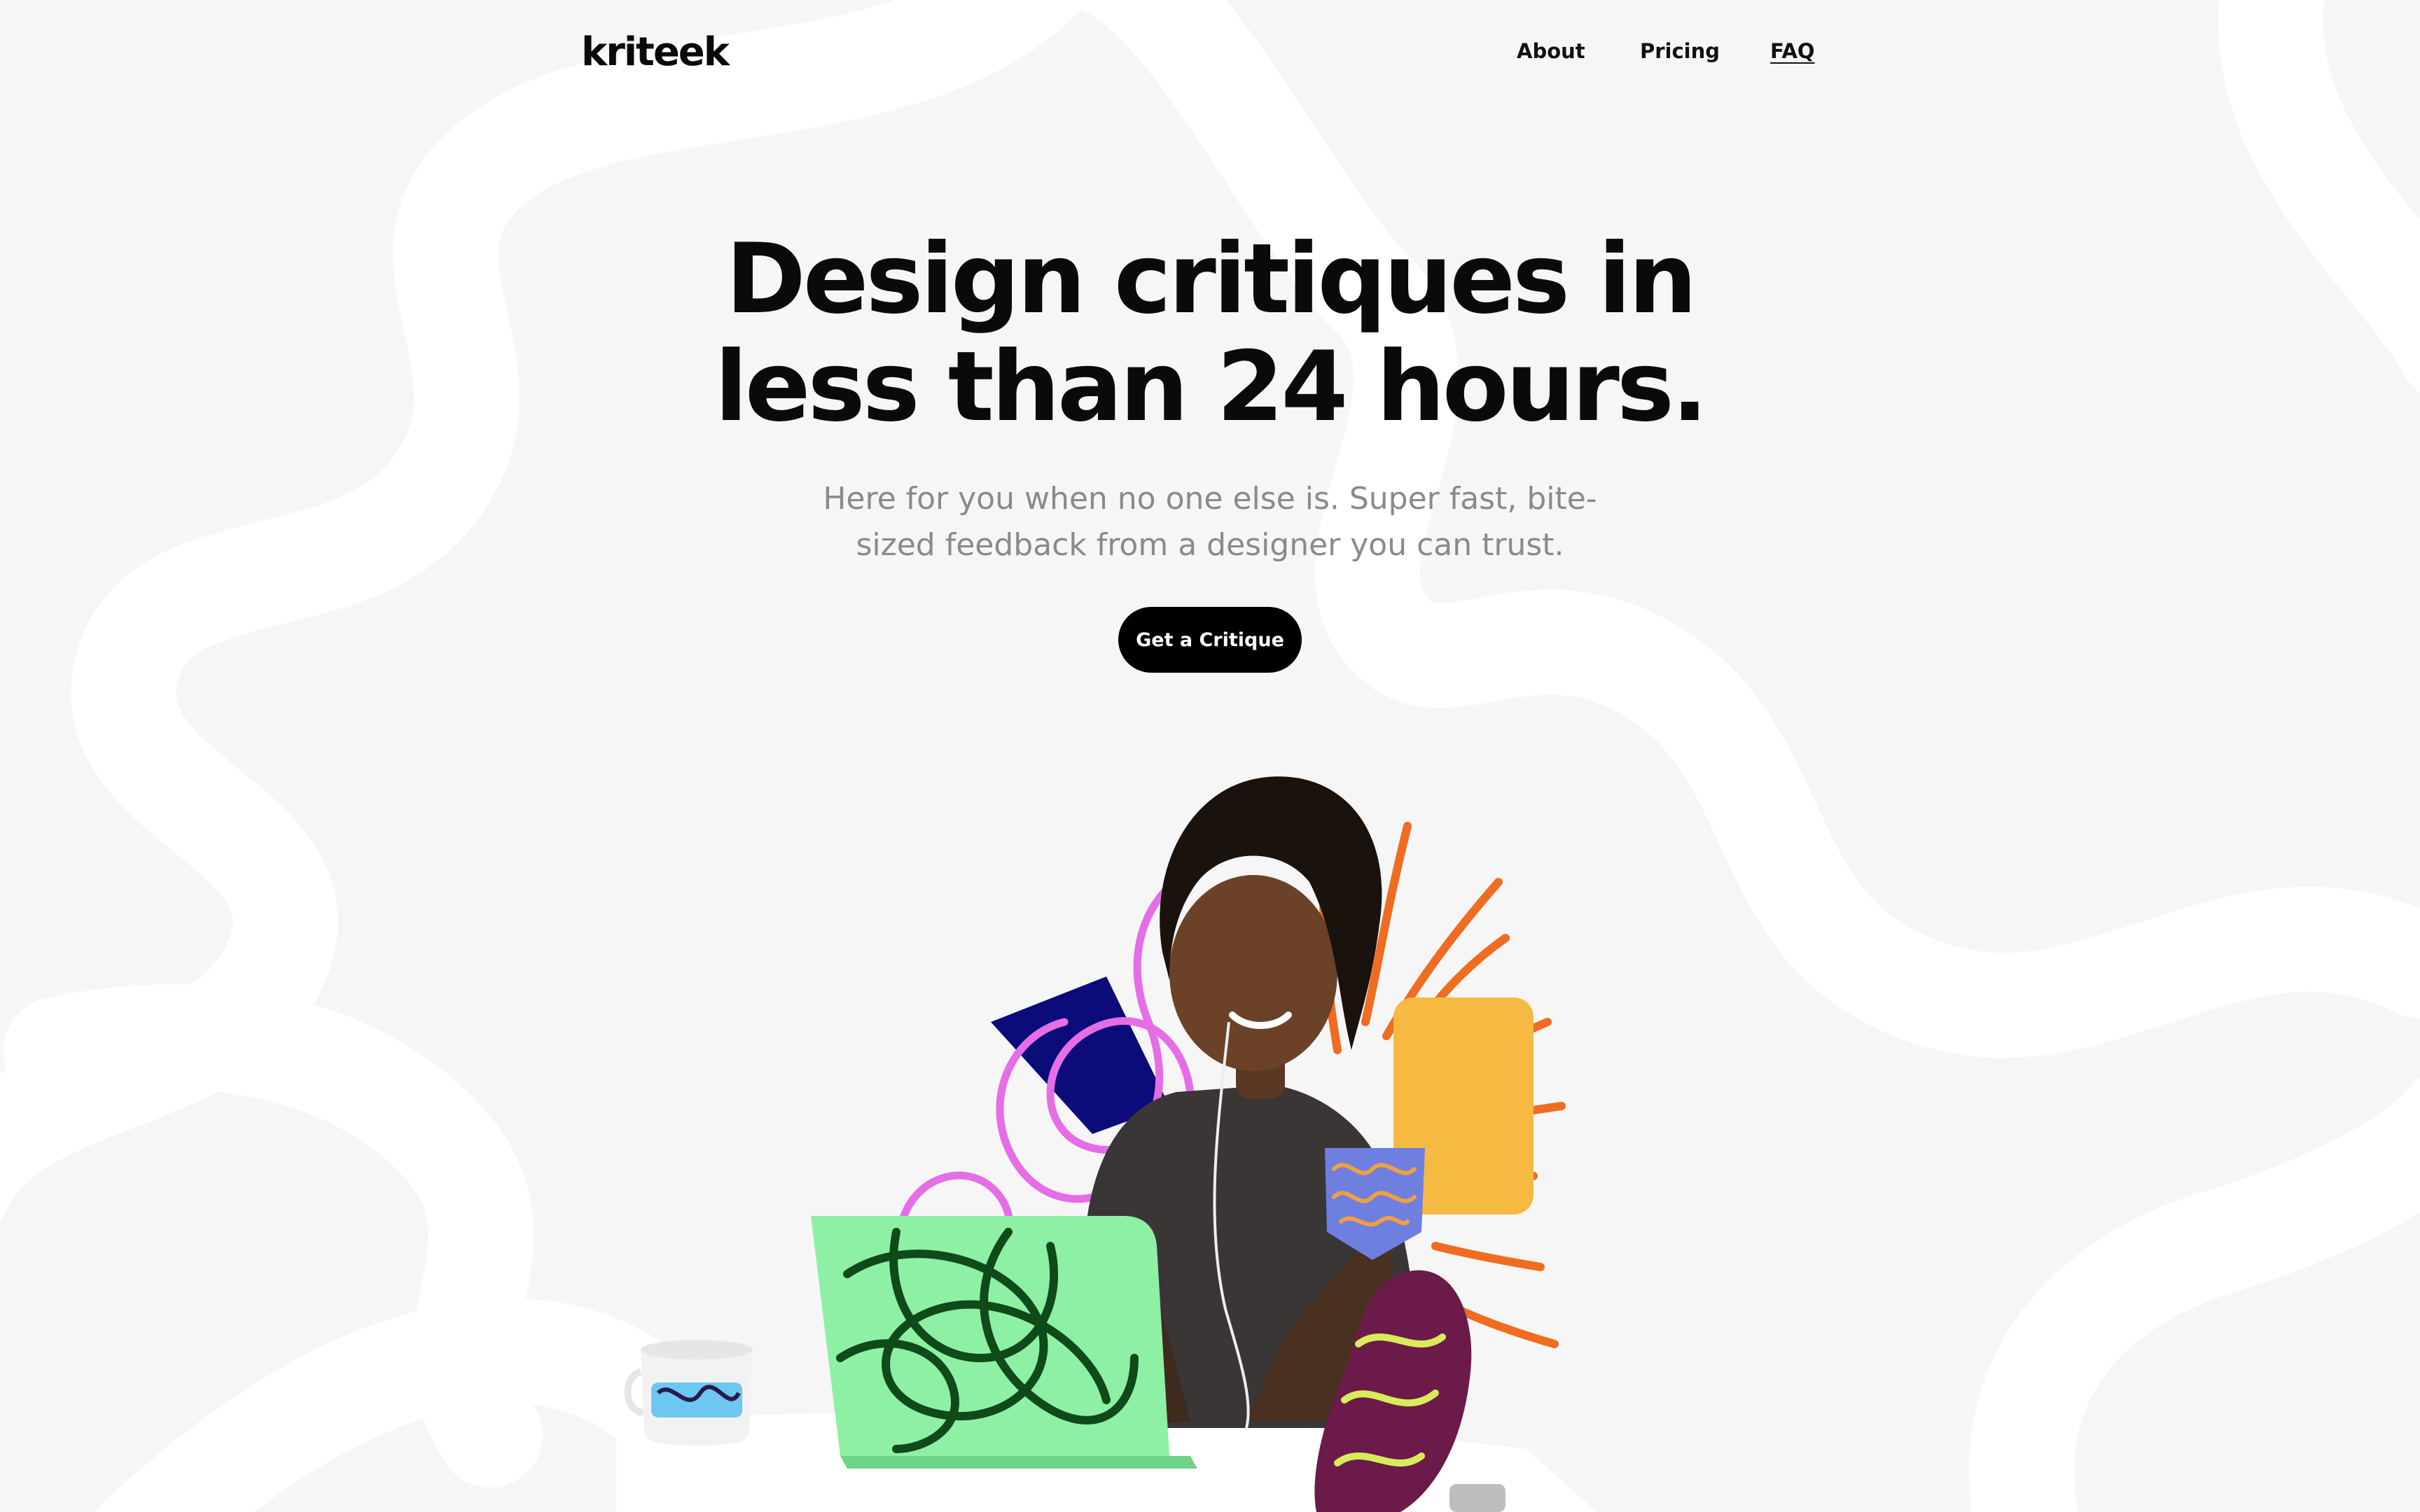 The height and width of the screenshot is (1512, 2420). What do you see at coordinates (1210, 56) in the screenshot?
I see `top-navigation: kriteek About Pricing FAQ` at bounding box center [1210, 56].